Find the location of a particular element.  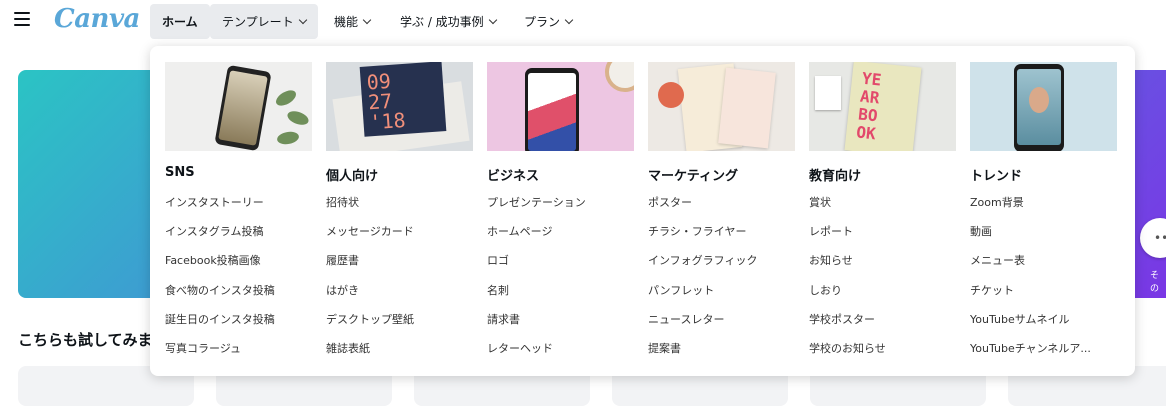

top-navigation-bar: Canva ホーム テンプレート 機能 学ぶ / 成功事例 プラン is located at coordinates (583, 21).